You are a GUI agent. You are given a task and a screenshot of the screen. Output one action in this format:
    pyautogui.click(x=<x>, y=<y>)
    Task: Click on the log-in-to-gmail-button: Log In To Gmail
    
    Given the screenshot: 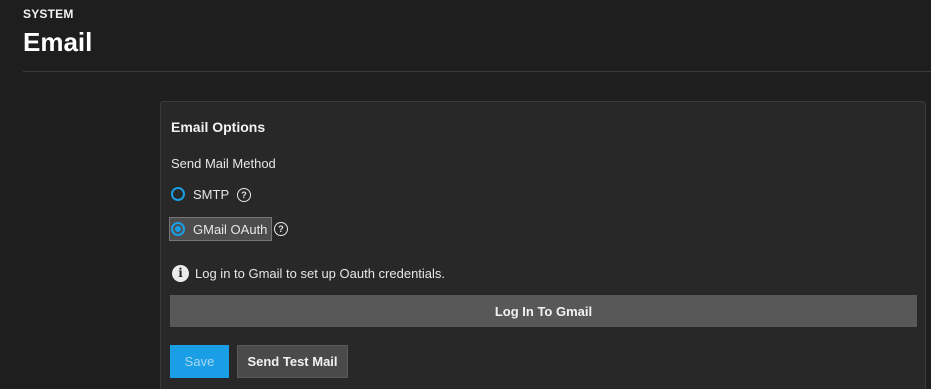 What is the action you would take?
    pyautogui.click(x=543, y=311)
    